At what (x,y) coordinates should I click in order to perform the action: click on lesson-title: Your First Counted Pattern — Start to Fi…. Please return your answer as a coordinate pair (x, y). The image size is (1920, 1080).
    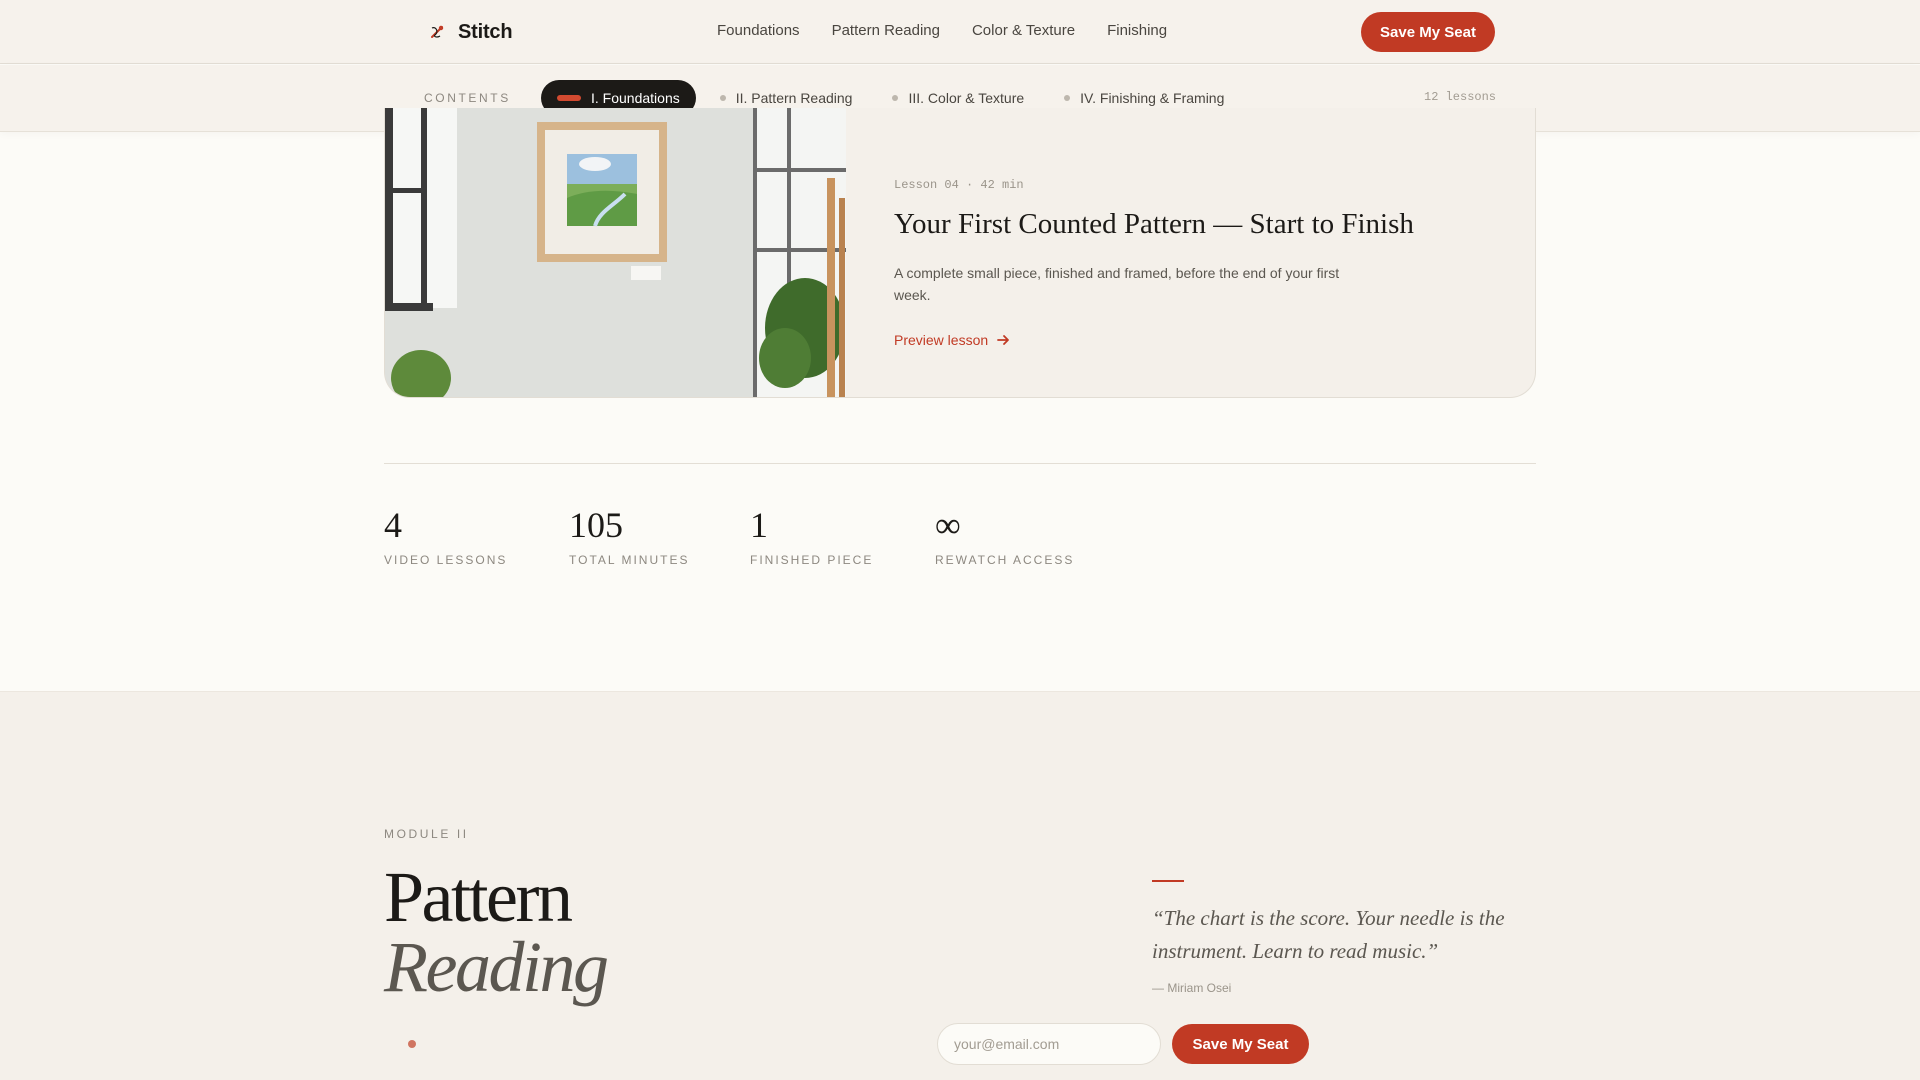
    Looking at the image, I should click on (1154, 224).